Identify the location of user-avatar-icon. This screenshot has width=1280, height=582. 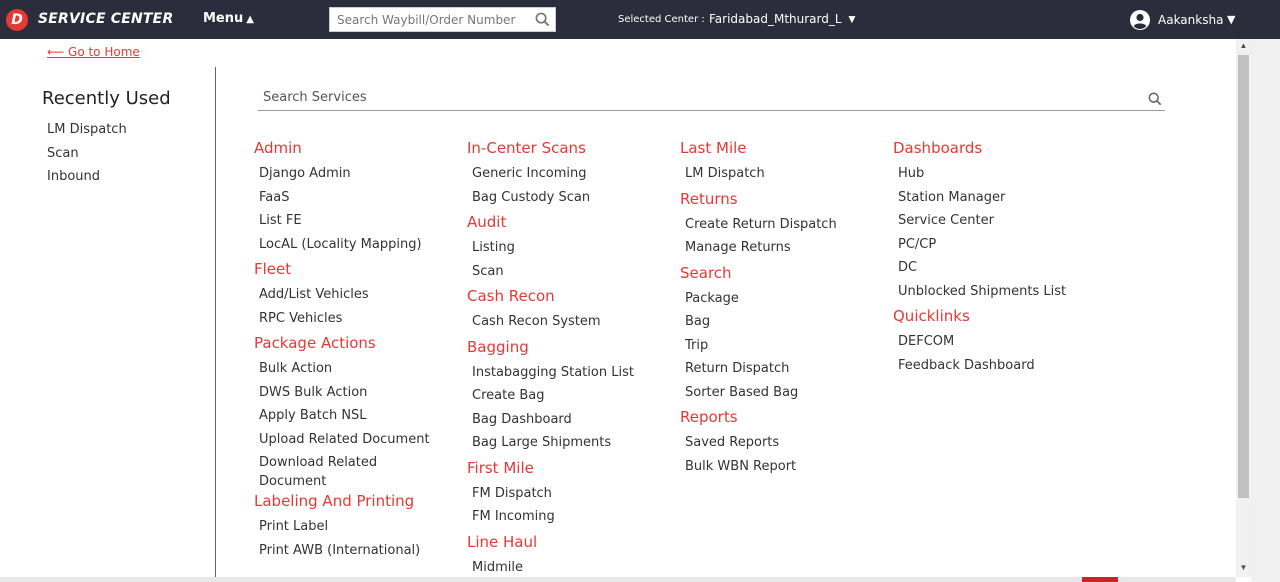
(1140, 20).